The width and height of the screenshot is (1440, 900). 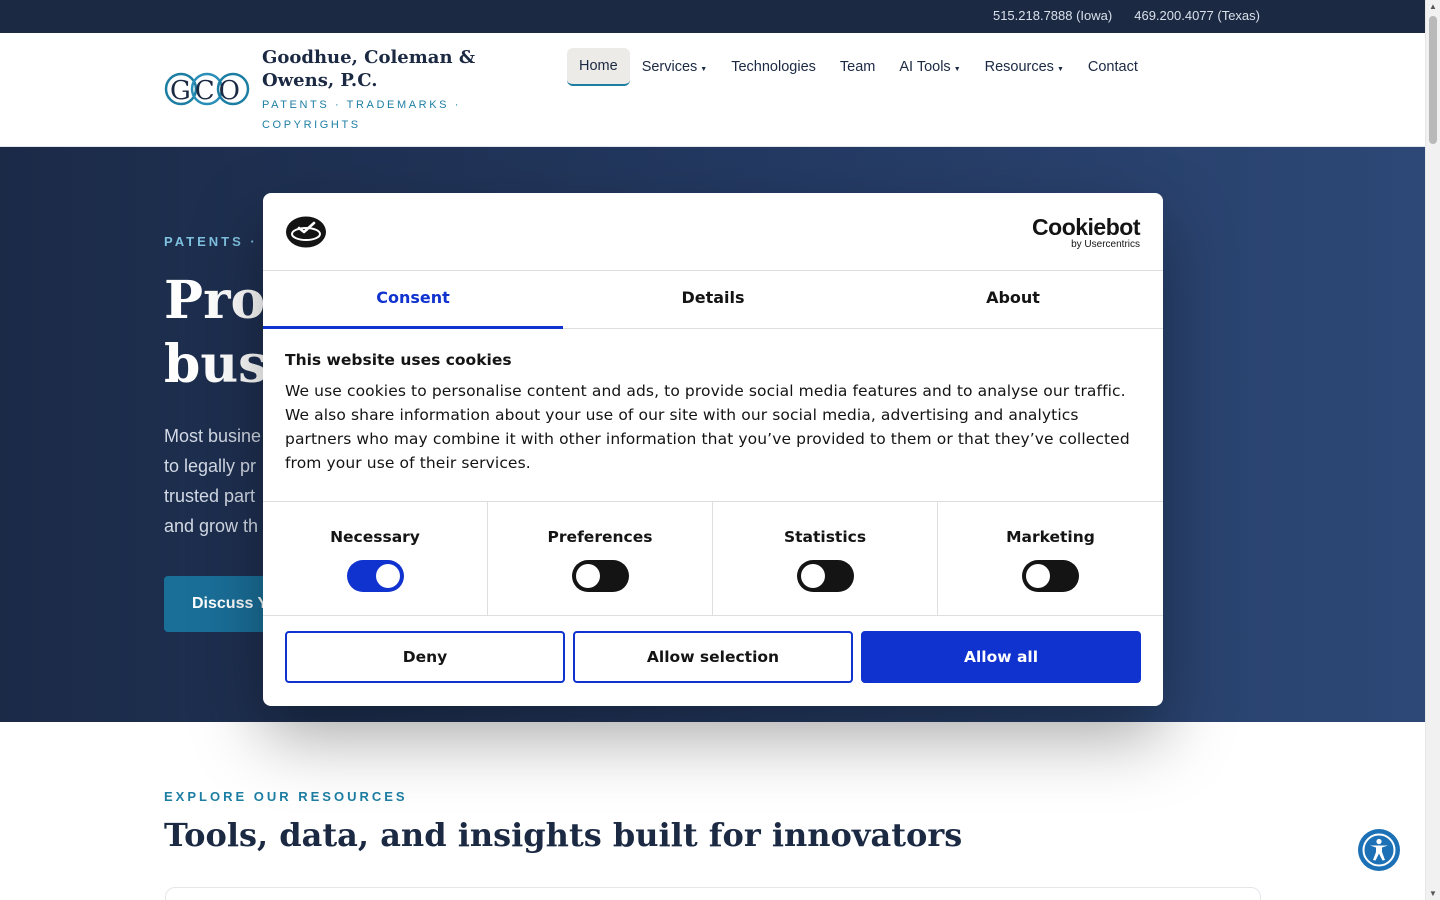 I want to click on nav-team: Team, so click(x=857, y=67).